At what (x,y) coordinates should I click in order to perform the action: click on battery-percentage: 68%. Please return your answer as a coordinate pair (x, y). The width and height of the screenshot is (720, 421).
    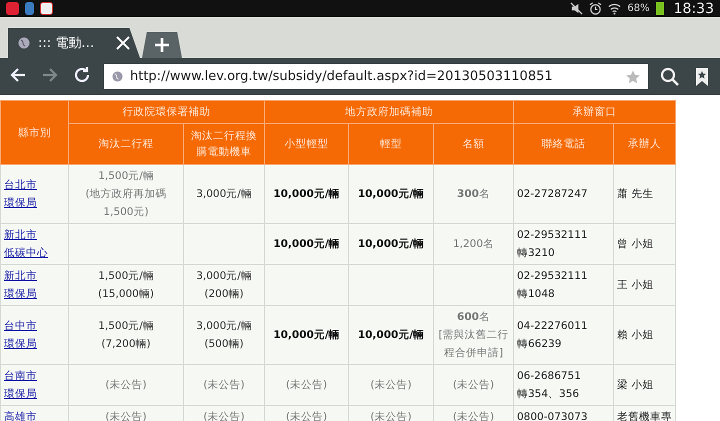
    Looking at the image, I should click on (638, 8).